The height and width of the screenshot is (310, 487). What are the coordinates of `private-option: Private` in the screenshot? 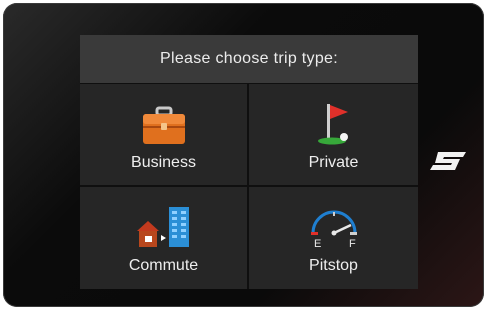 It's located at (333, 134).